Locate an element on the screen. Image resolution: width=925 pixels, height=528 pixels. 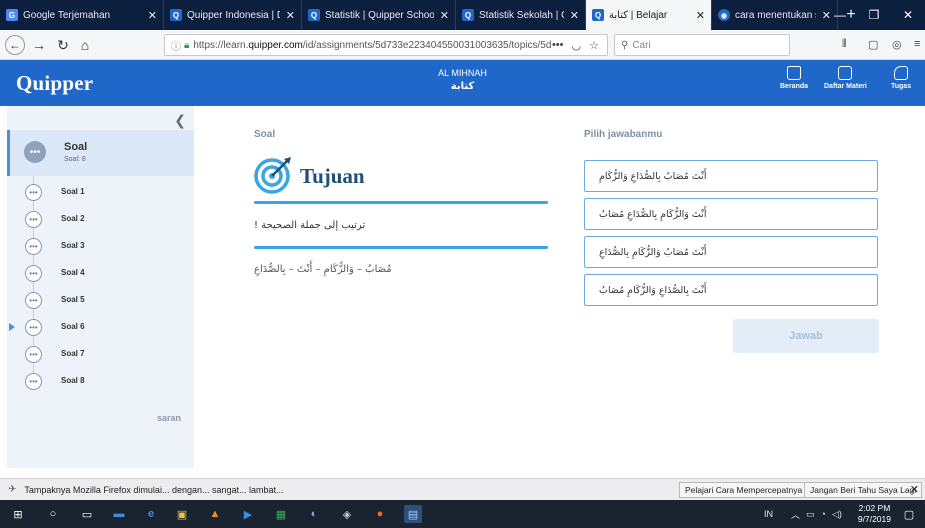
browser-tab-active: Q كتابة | Belajar ✕ is located at coordinates (649, 15).